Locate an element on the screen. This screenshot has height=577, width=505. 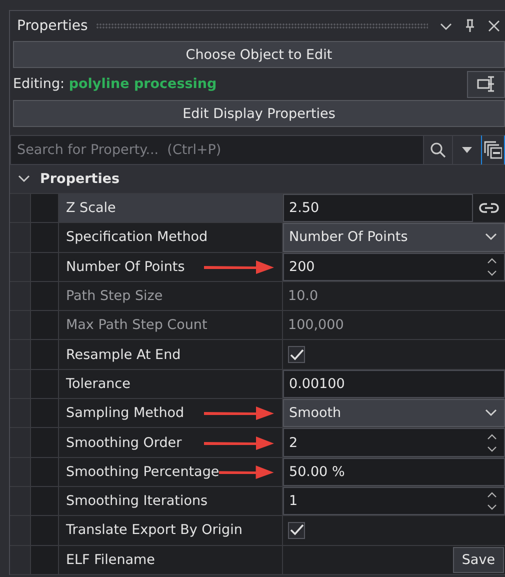
close-icon is located at coordinates (494, 26).